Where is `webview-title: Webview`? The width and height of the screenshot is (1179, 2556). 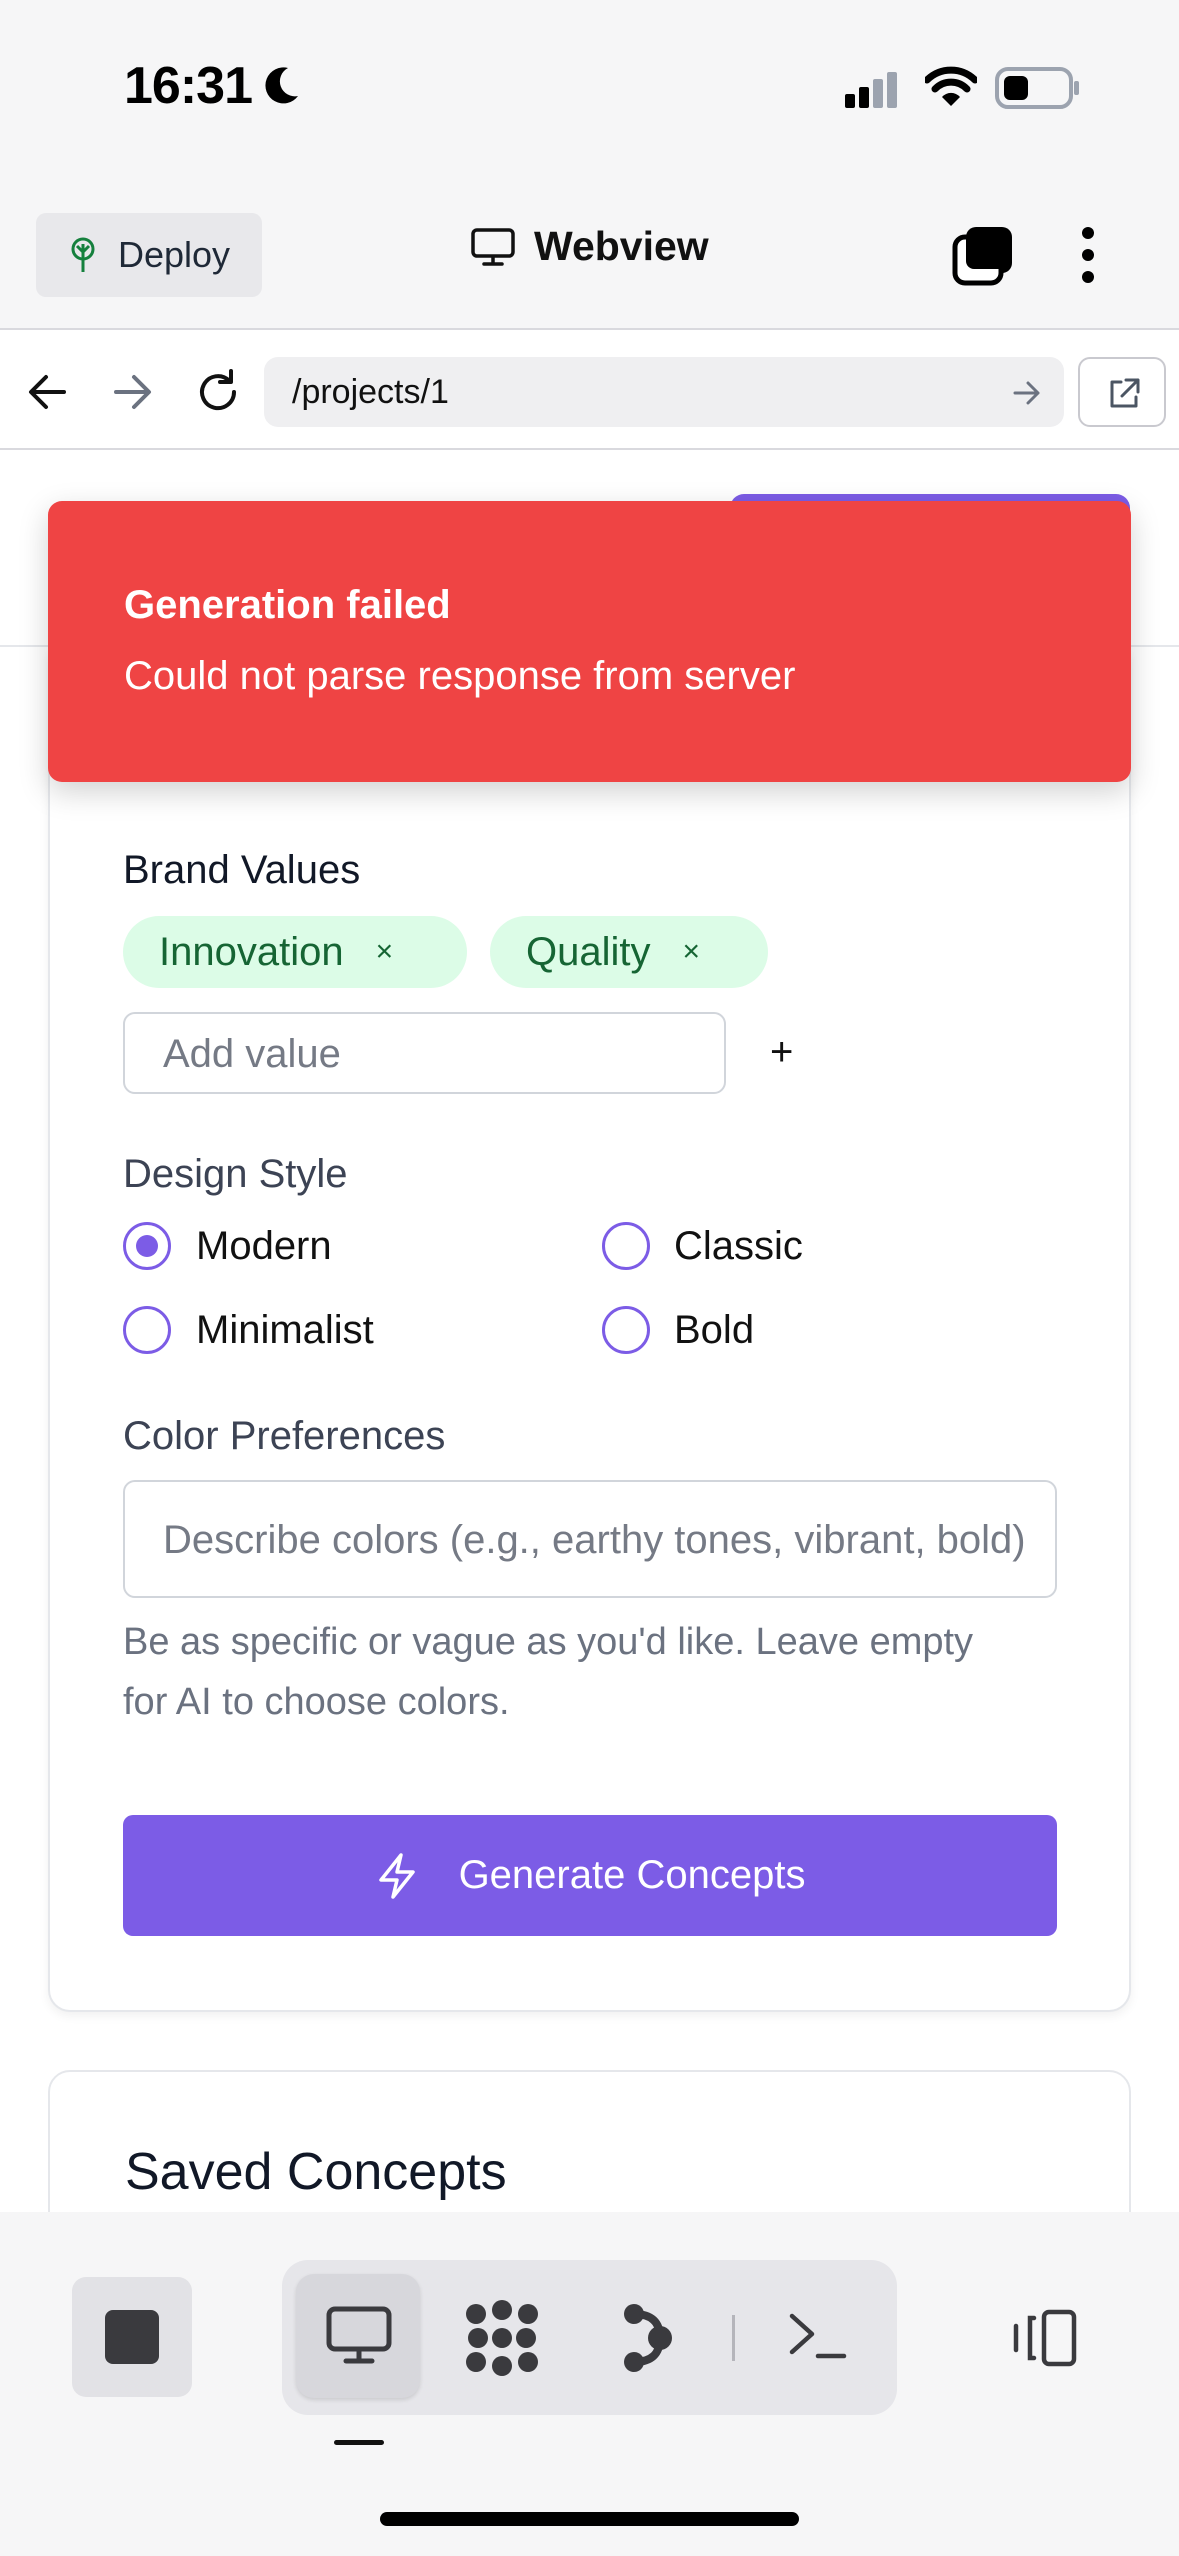
webview-title: Webview is located at coordinates (589, 246).